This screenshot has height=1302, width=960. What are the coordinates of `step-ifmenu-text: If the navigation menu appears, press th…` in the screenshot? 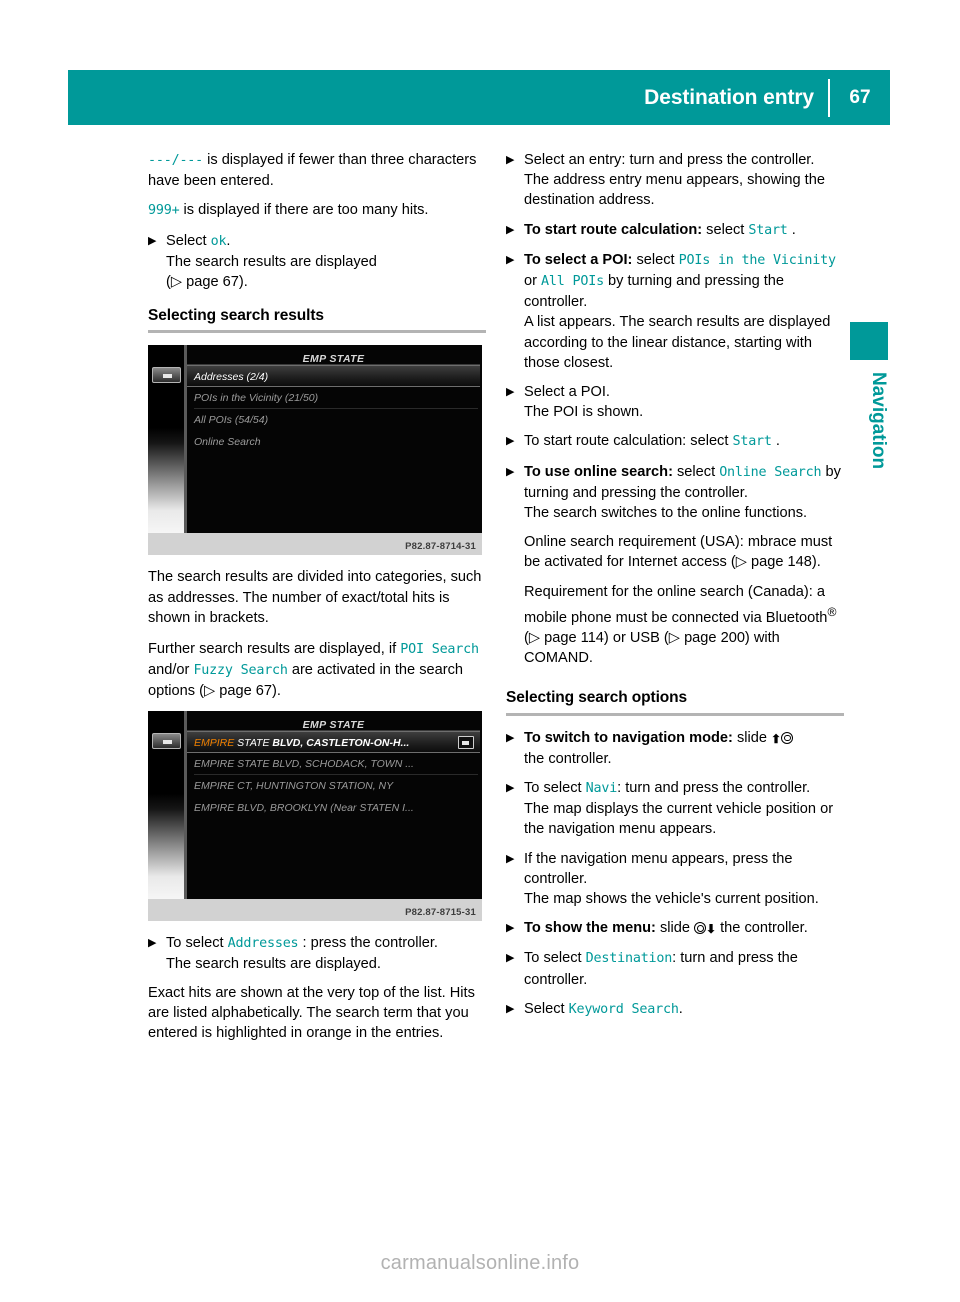 It's located at (658, 868).